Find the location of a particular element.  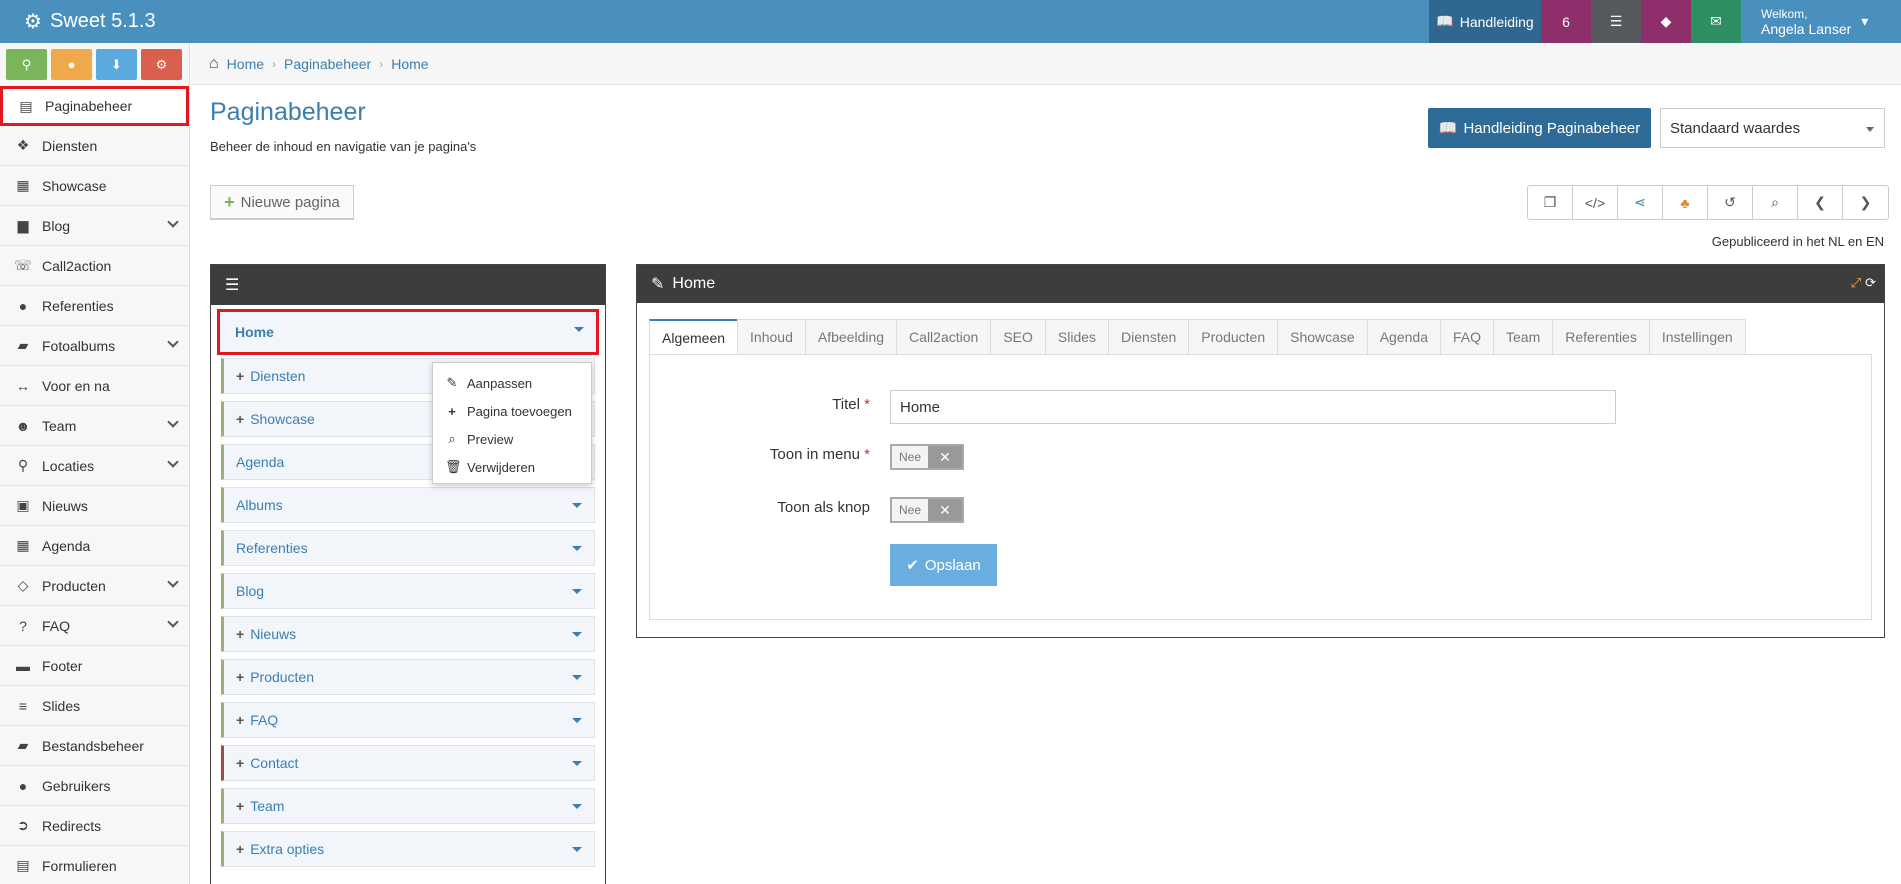

user-quick-button: ● is located at coordinates (71, 64).